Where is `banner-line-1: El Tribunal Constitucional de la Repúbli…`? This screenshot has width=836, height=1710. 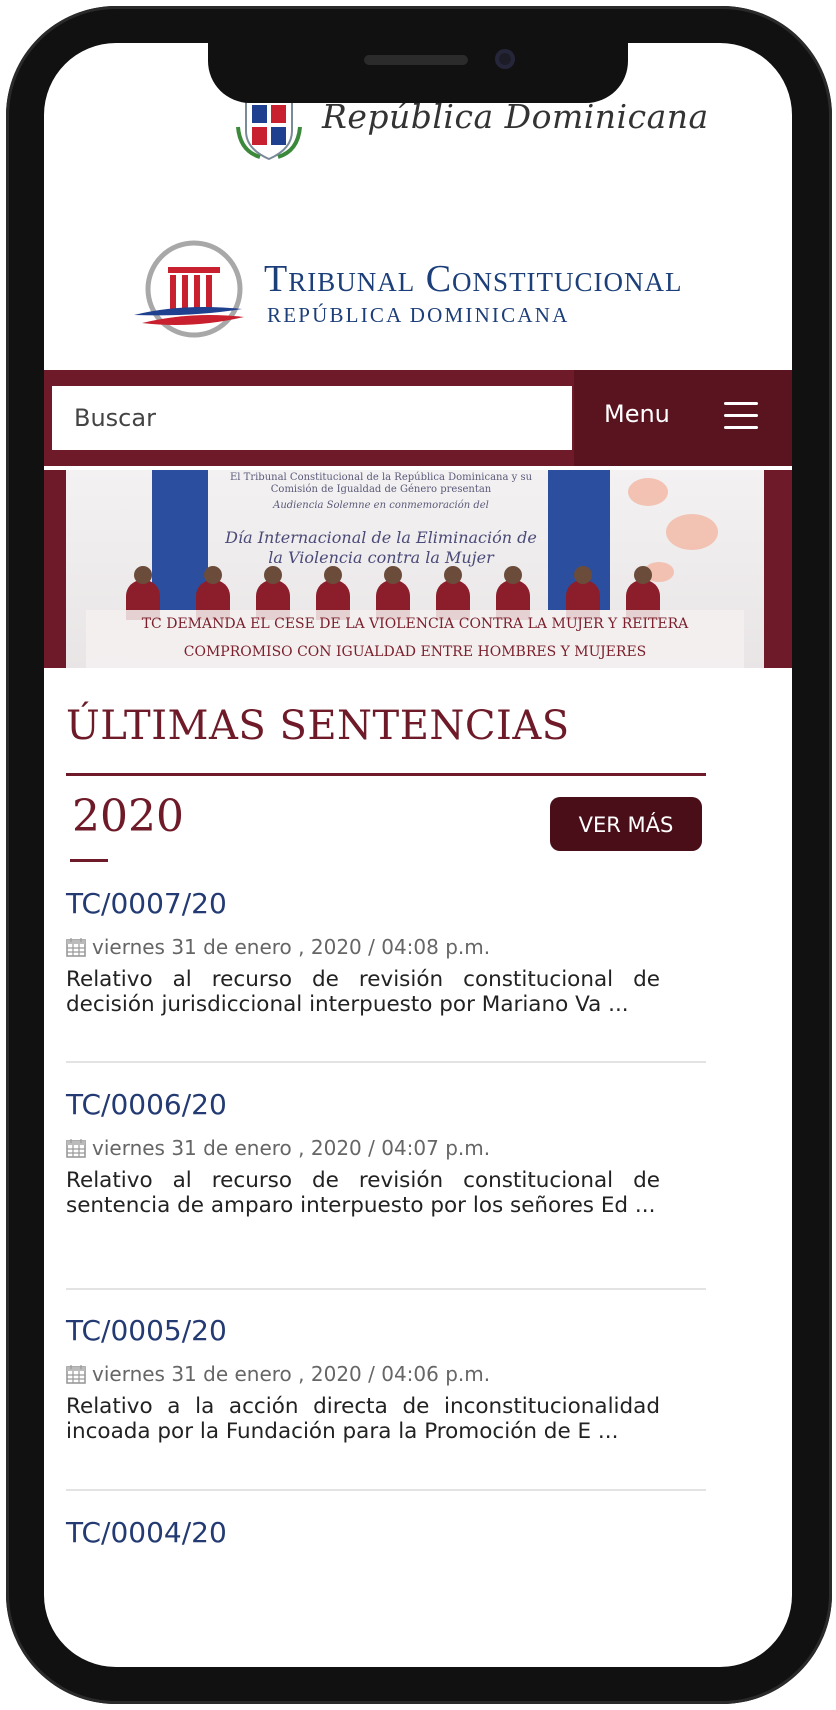 banner-line-1: El Tribunal Constitucional de la Repúbli… is located at coordinates (381, 483).